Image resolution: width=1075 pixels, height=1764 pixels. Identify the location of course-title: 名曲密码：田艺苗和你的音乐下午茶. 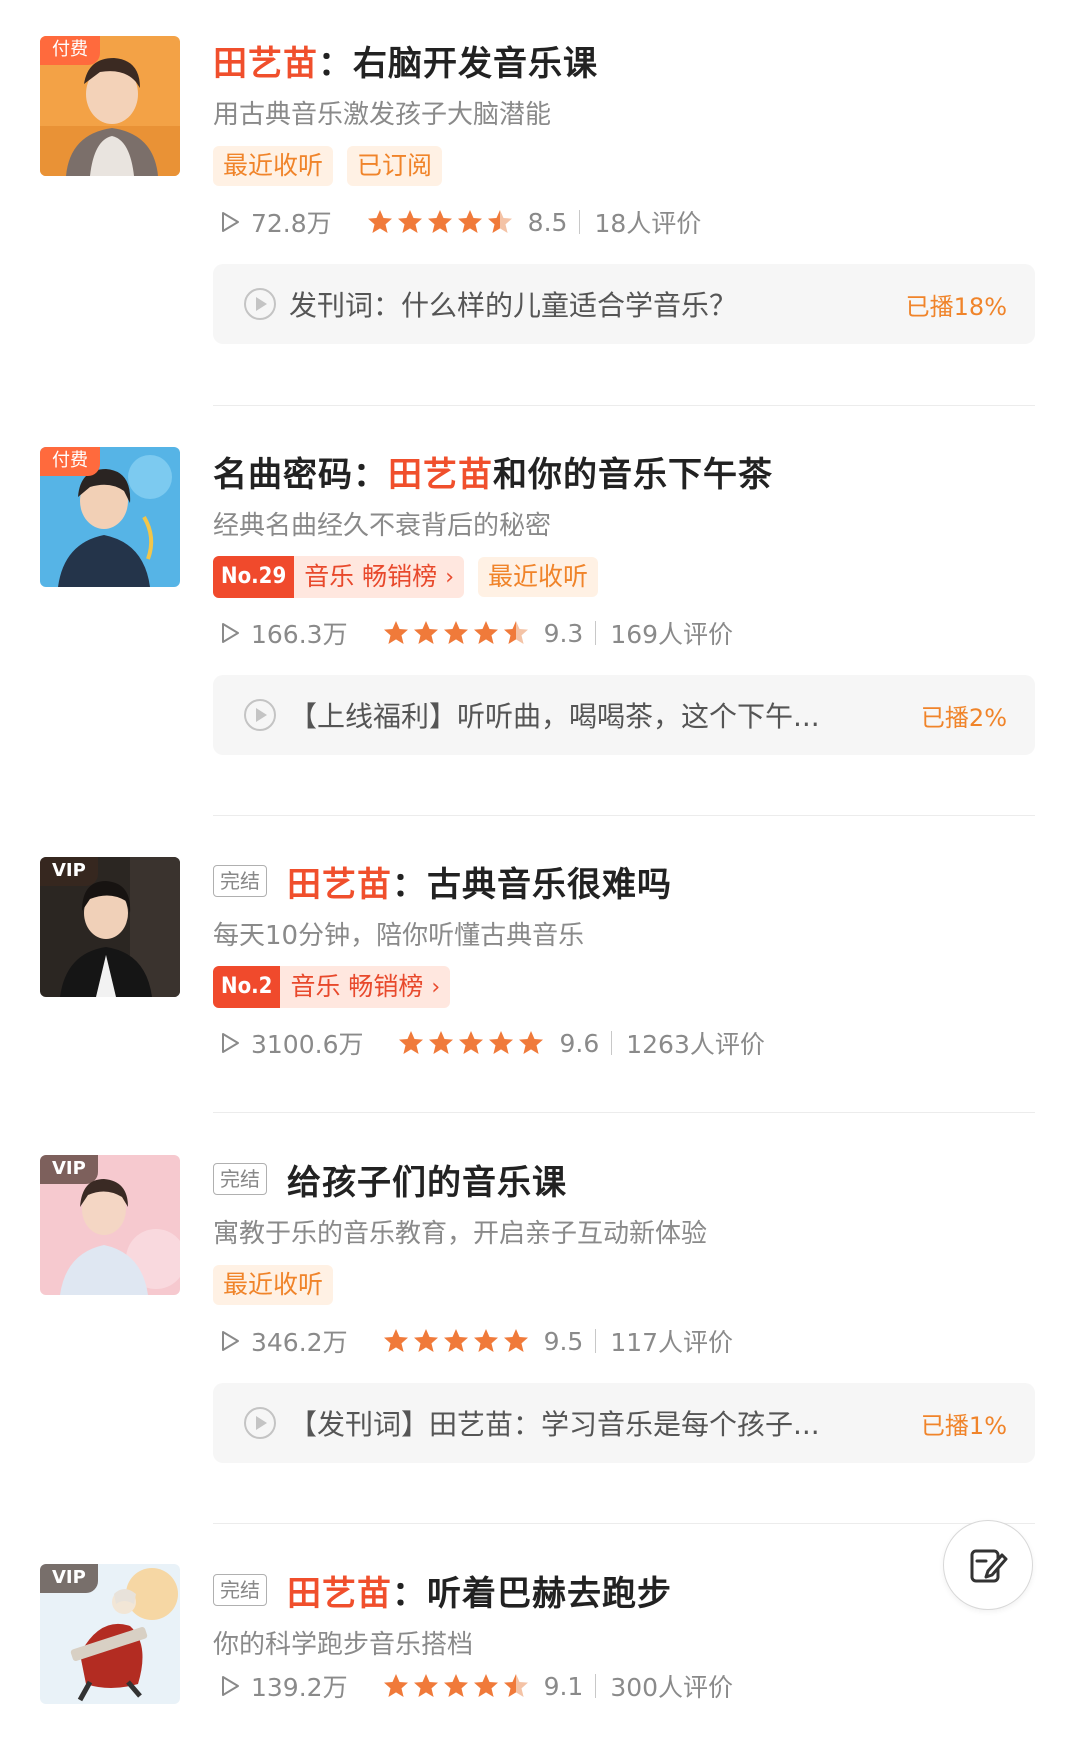
(624, 471).